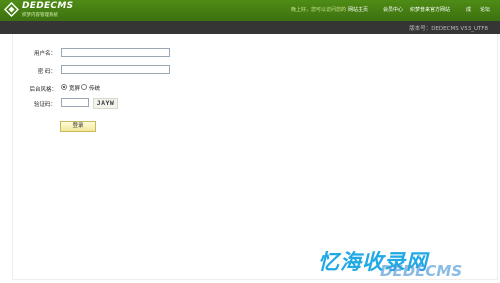  Describe the element at coordinates (485, 10) in the screenshot. I see `nav-link-forum: 论坛` at that location.